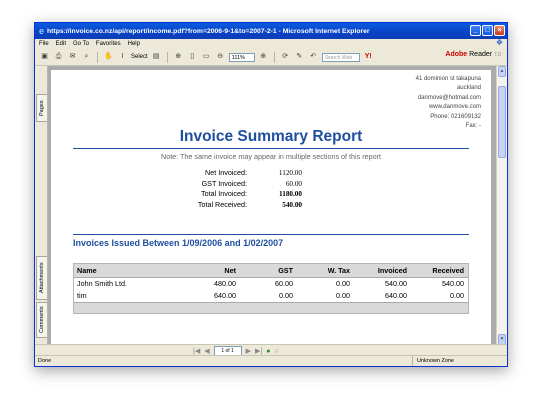  I want to click on scroll-up-icon: ▲, so click(502, 71).